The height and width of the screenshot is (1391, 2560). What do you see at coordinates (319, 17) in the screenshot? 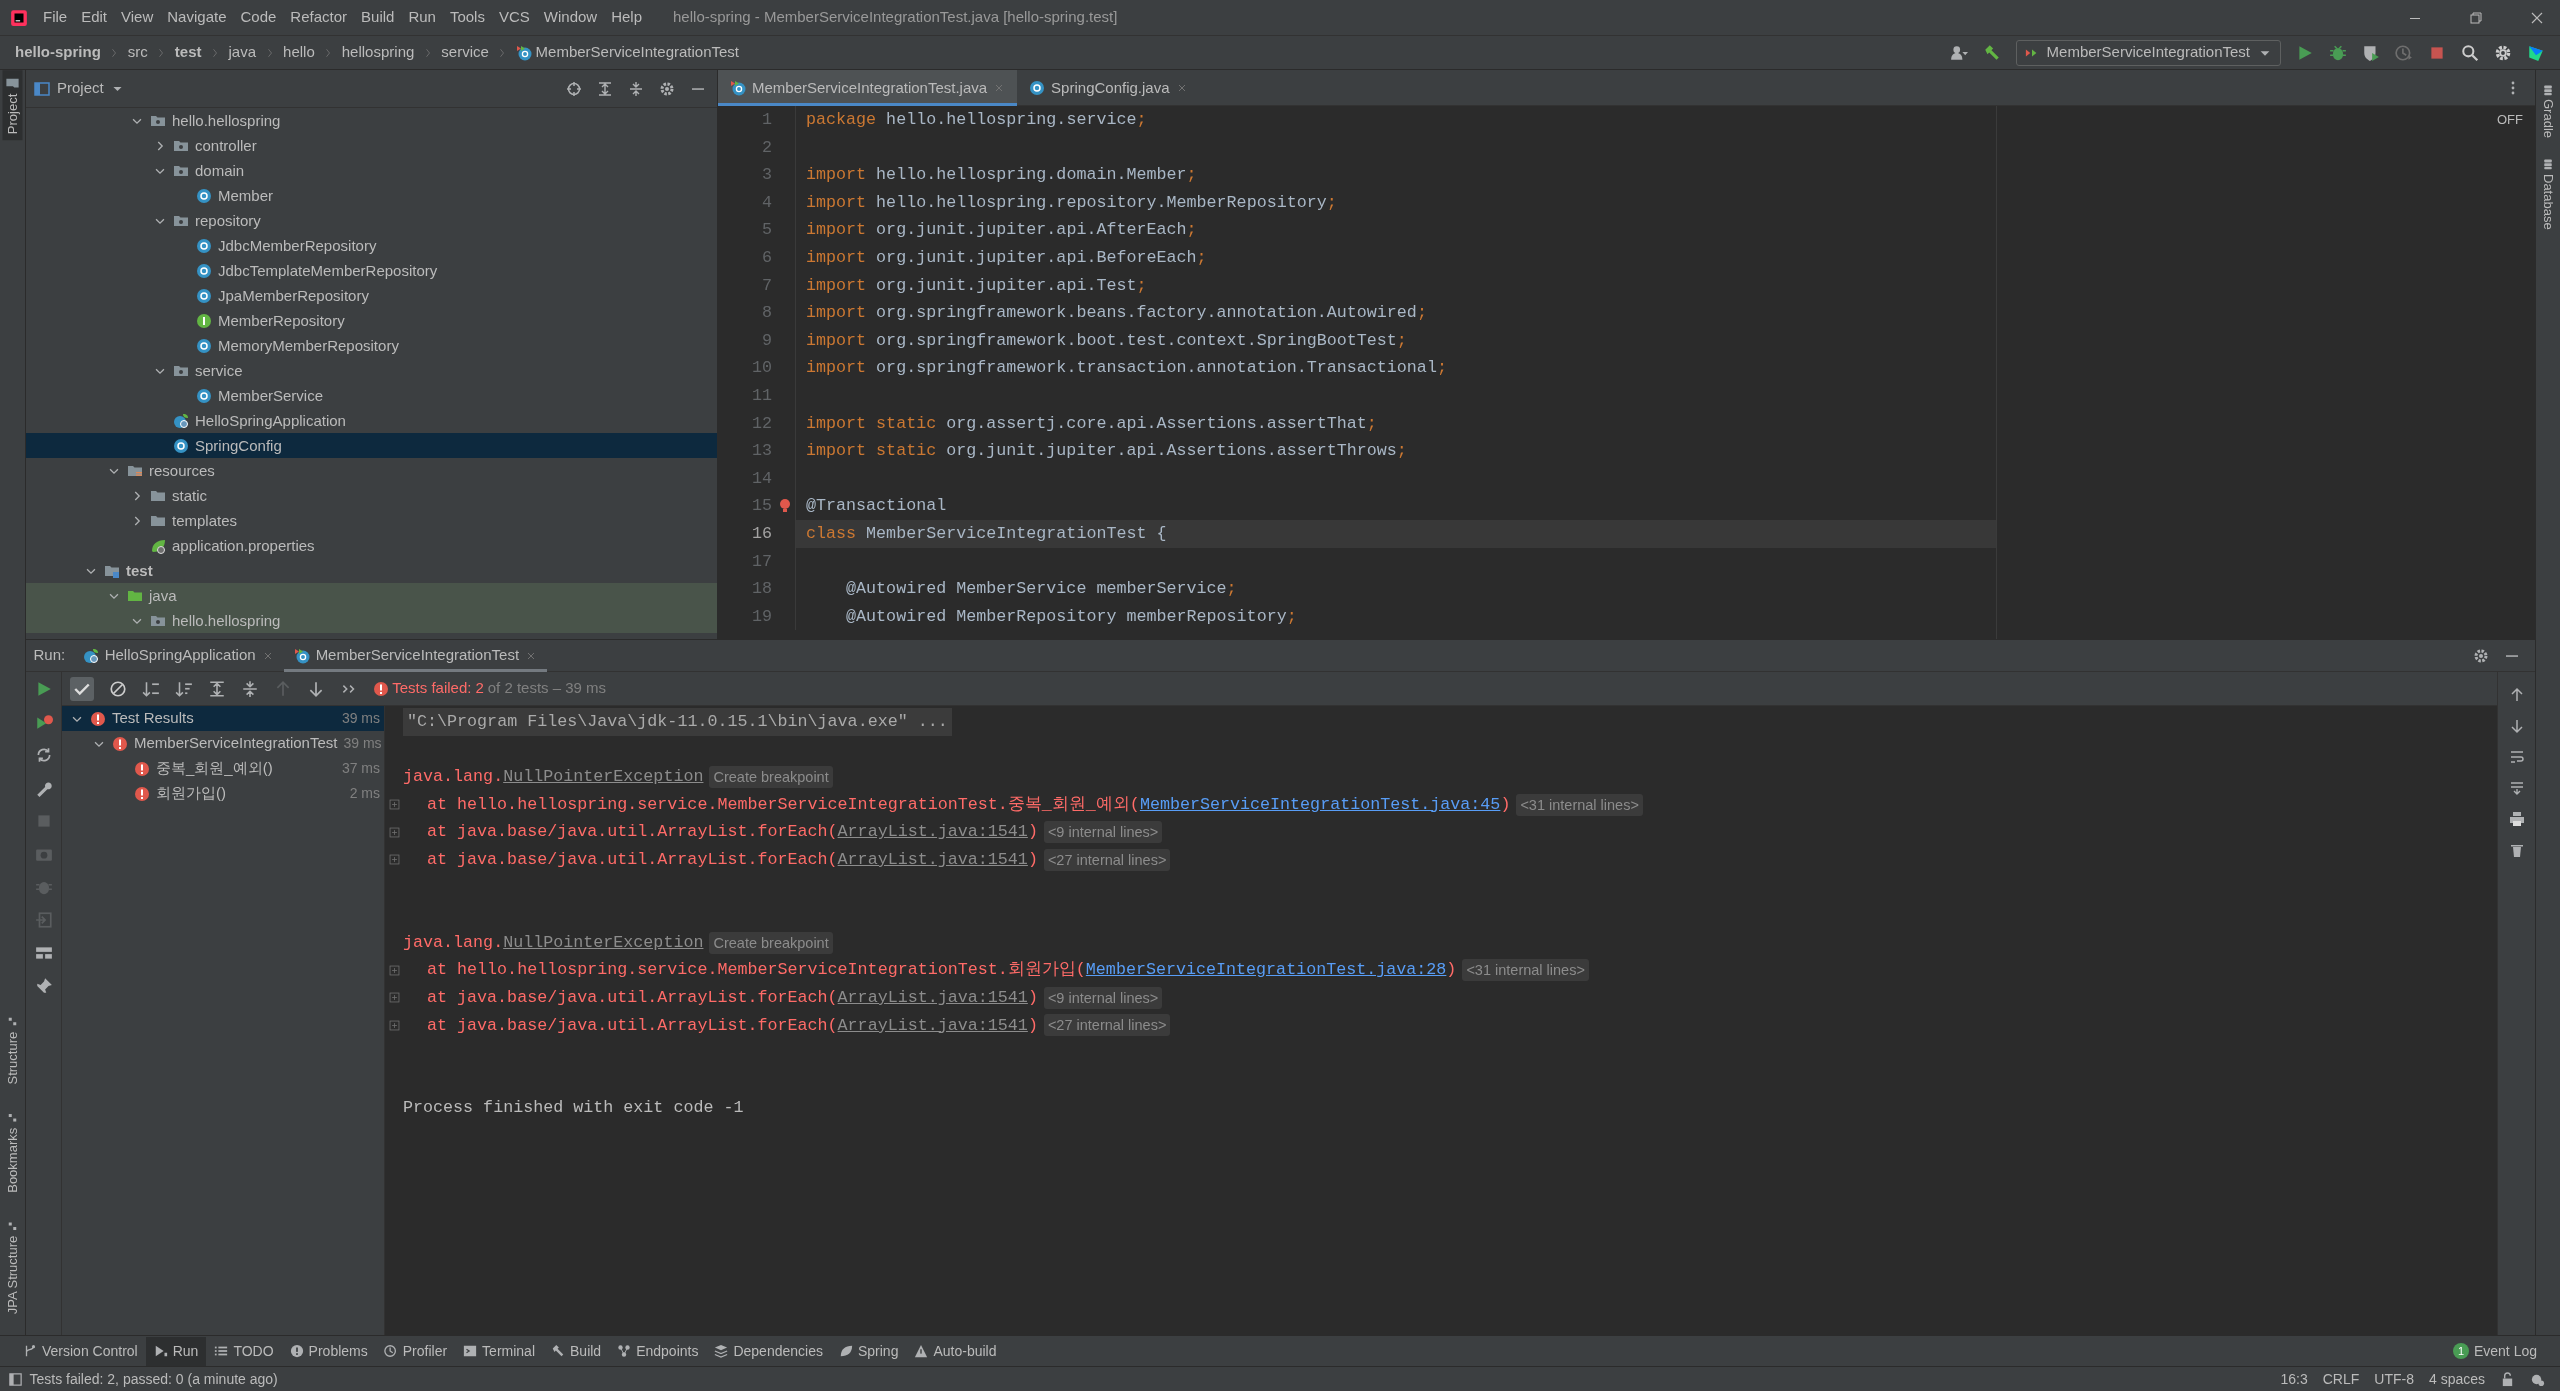
I see `menu-item: Refactor` at bounding box center [319, 17].